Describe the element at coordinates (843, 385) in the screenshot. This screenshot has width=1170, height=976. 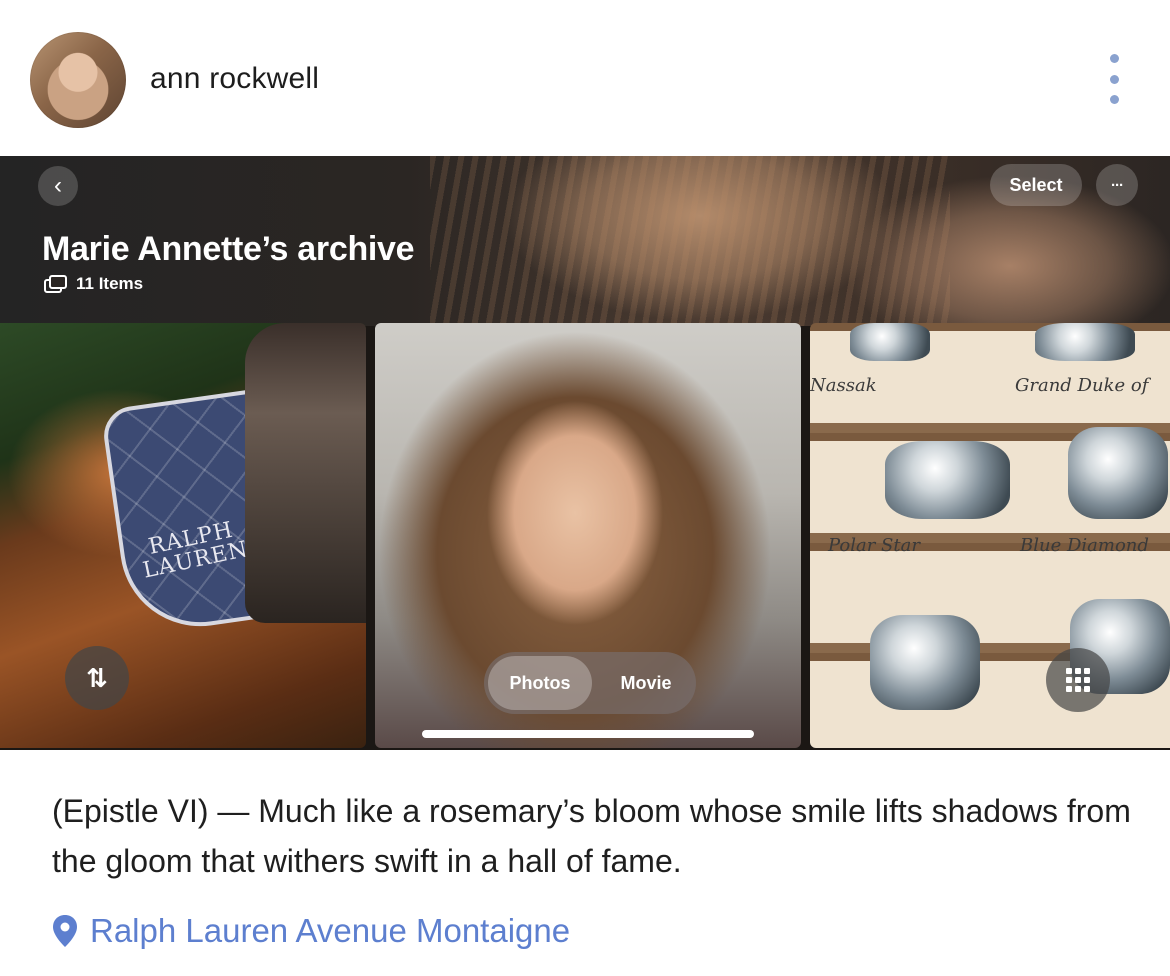
I see `gem-label: Nassak` at that location.